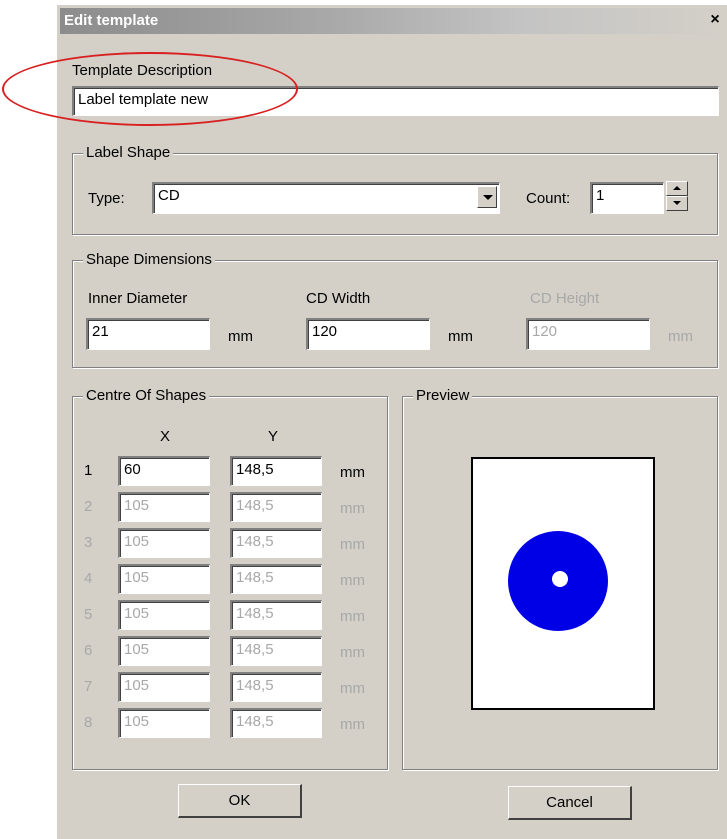 The height and width of the screenshot is (839, 727). What do you see at coordinates (368, 334) in the screenshot?
I see `cd-width-input: 120` at bounding box center [368, 334].